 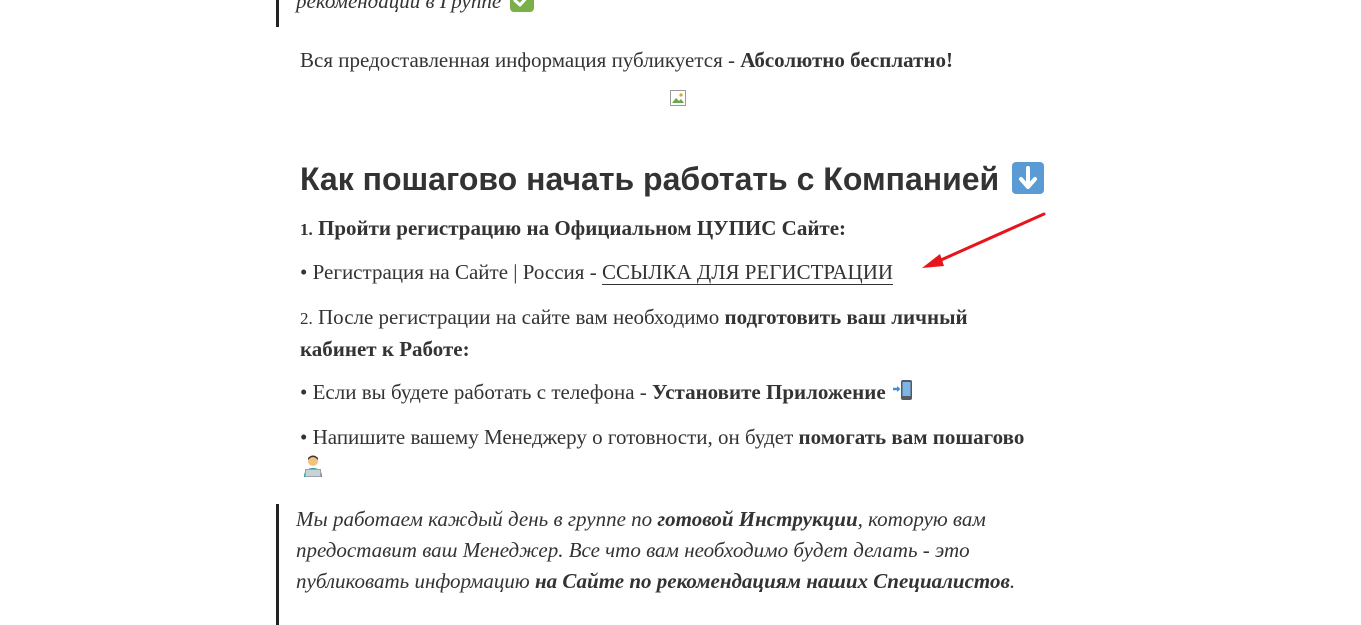 What do you see at coordinates (769, 392) in the screenshot?
I see `bullet-app-bold: Установите Приложение` at bounding box center [769, 392].